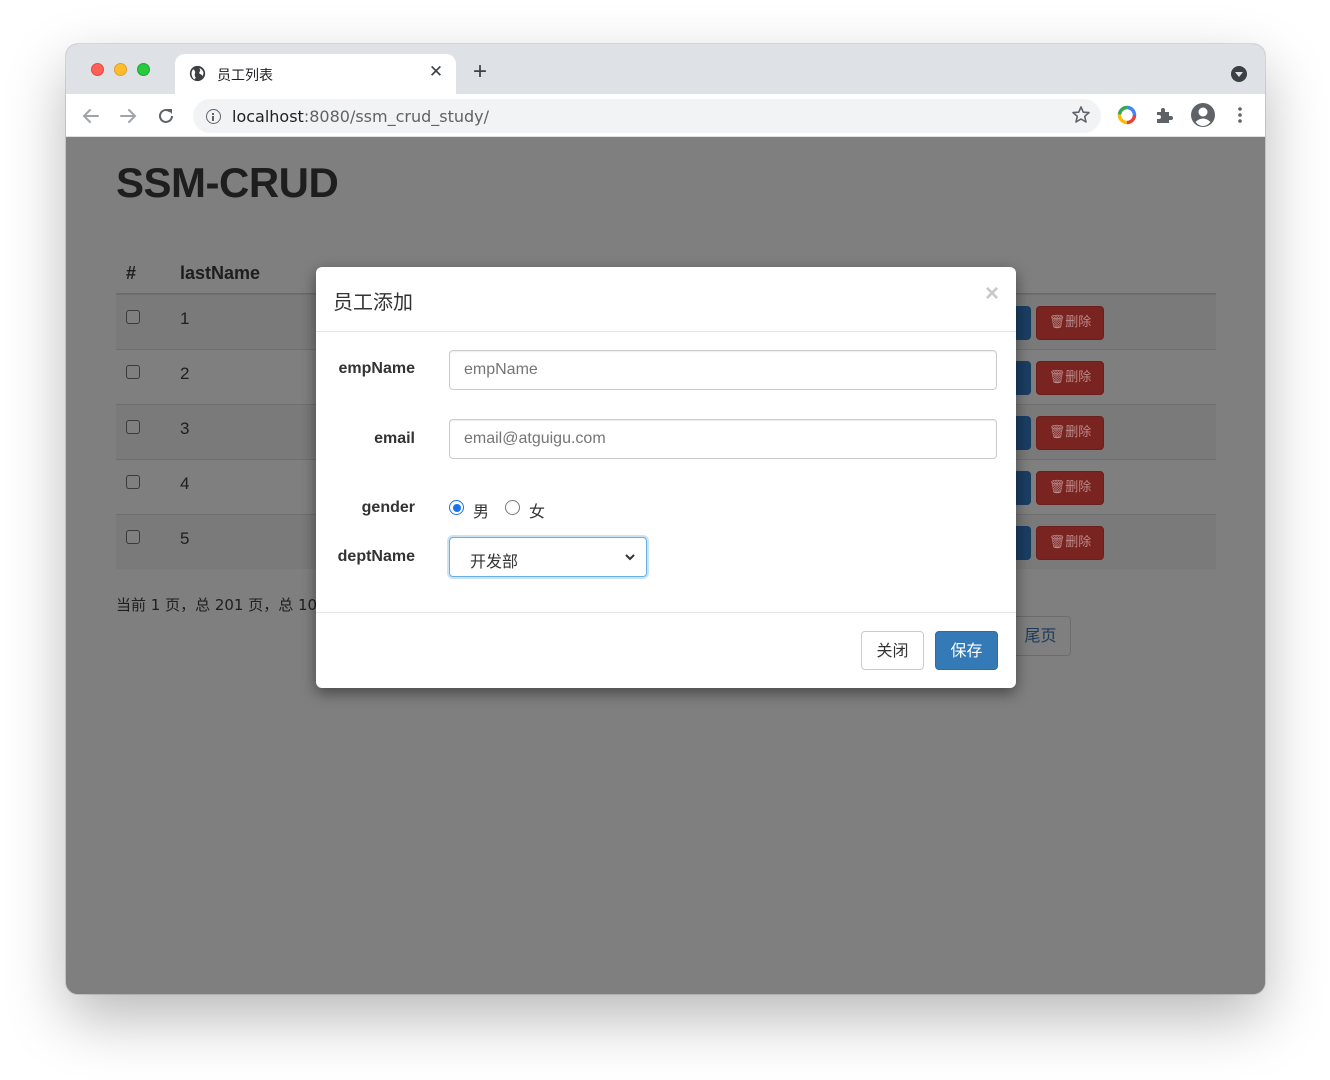 Image resolution: width=1330 pixels, height=1080 pixels. I want to click on gender-female-radio, so click(512, 507).